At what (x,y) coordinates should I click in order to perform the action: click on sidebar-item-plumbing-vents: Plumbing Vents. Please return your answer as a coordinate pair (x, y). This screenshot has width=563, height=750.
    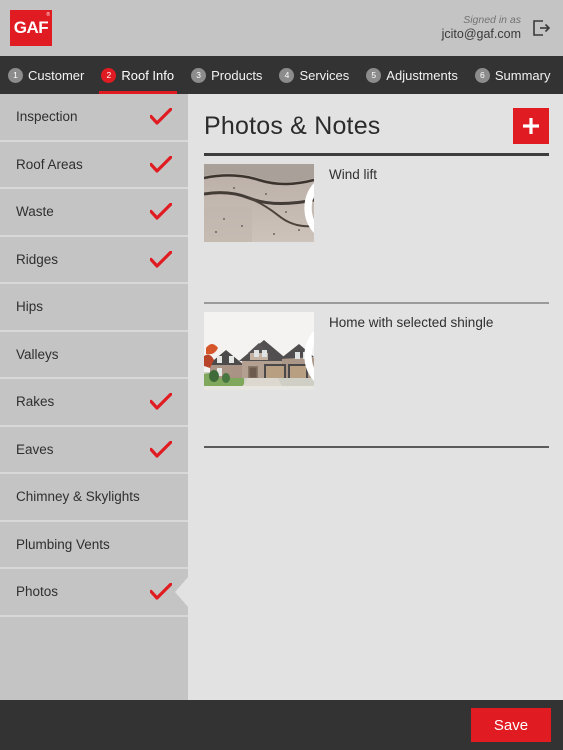
    Looking at the image, I should click on (94, 545).